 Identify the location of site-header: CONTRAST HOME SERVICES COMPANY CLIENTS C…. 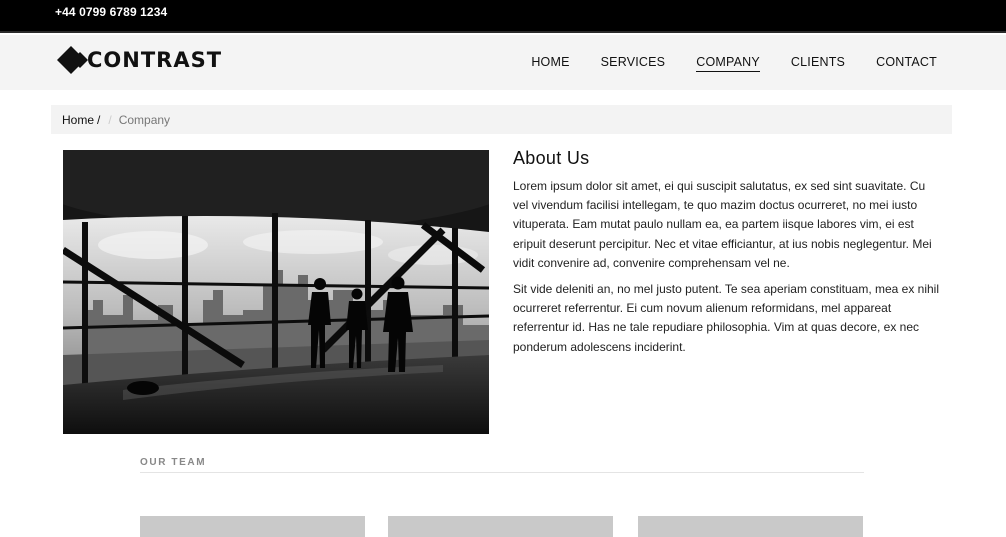
(503, 62).